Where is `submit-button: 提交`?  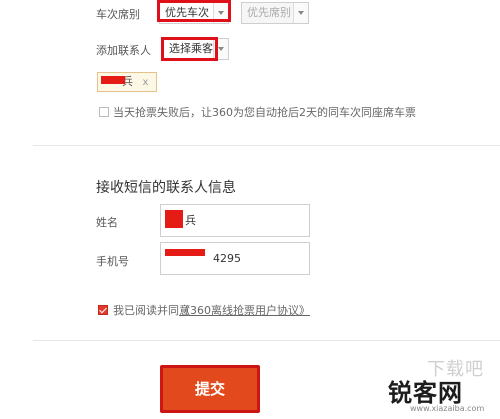 submit-button: 提交 is located at coordinates (210, 389).